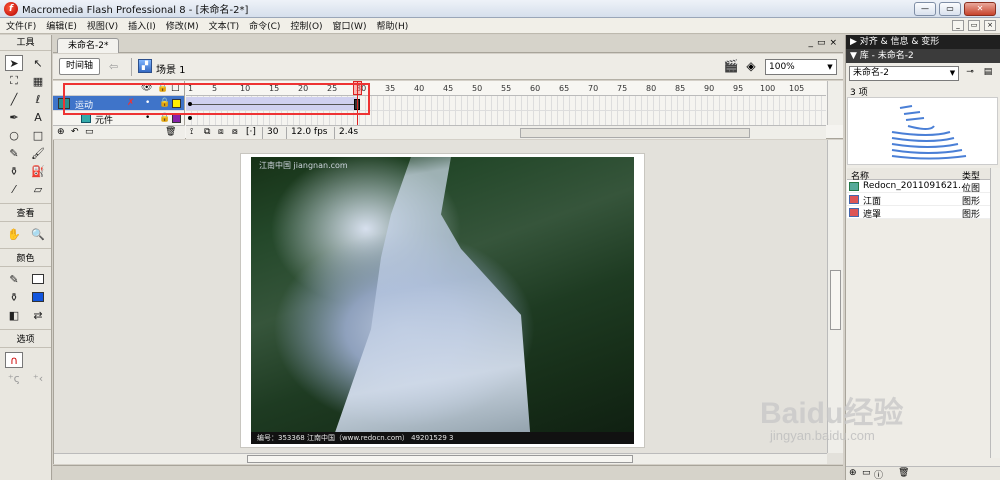 The width and height of the screenshot is (1000, 480). Describe the element at coordinates (14, 315) in the screenshot. I see `default-colors-icon: ◧` at that location.